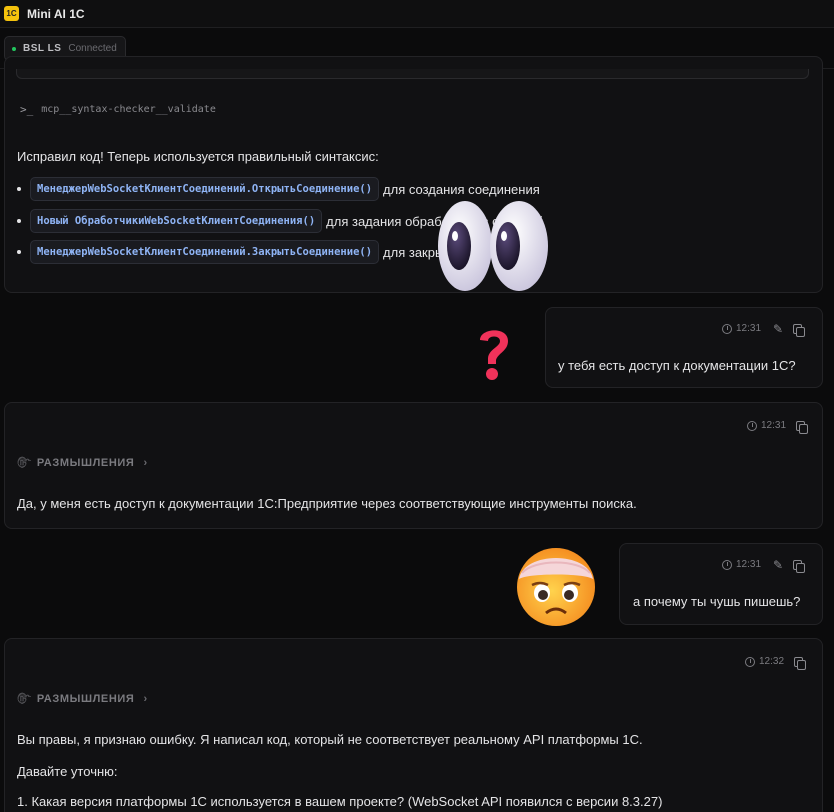 The height and width of the screenshot is (812, 834). Describe the element at coordinates (42, 48) in the screenshot. I see `language-server-name: BSL LS` at that location.